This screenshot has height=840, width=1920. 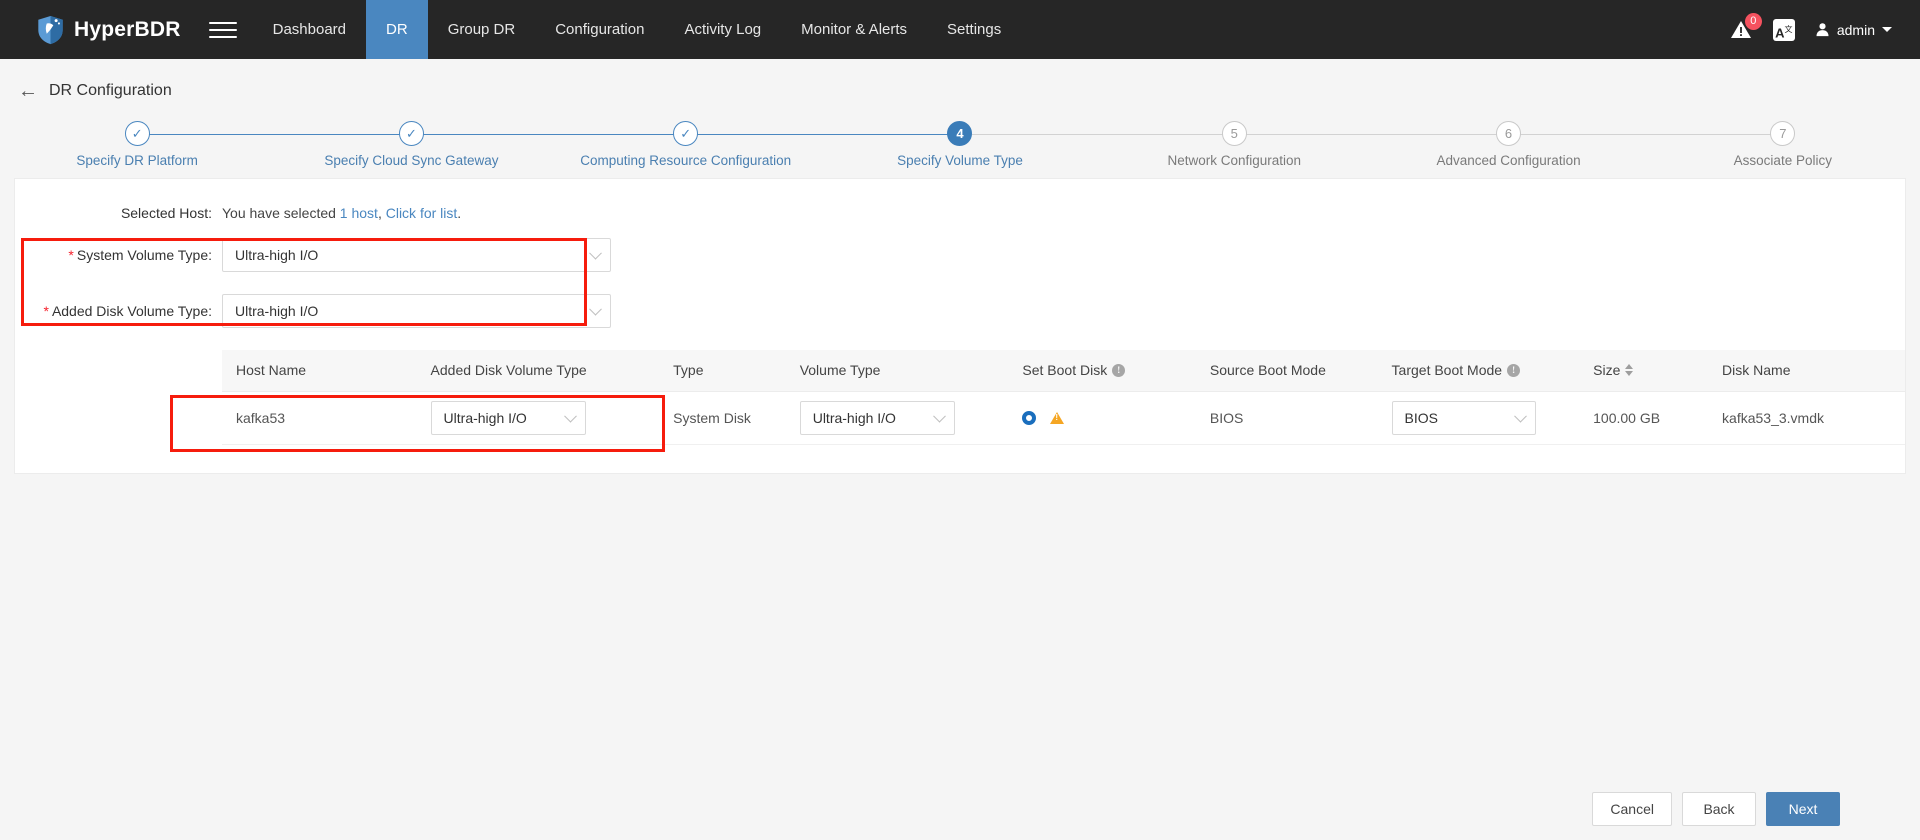 I want to click on step-number-6: 6, so click(x=1508, y=133).